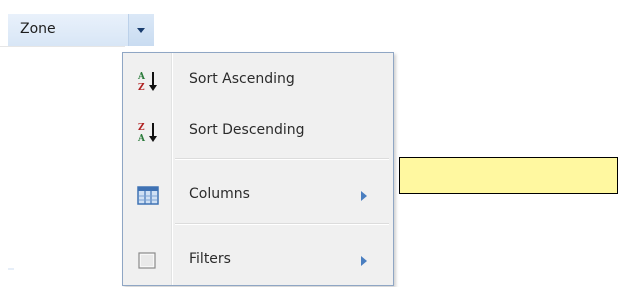  What do you see at coordinates (219, 194) in the screenshot?
I see `menu-item-label: Columns` at bounding box center [219, 194].